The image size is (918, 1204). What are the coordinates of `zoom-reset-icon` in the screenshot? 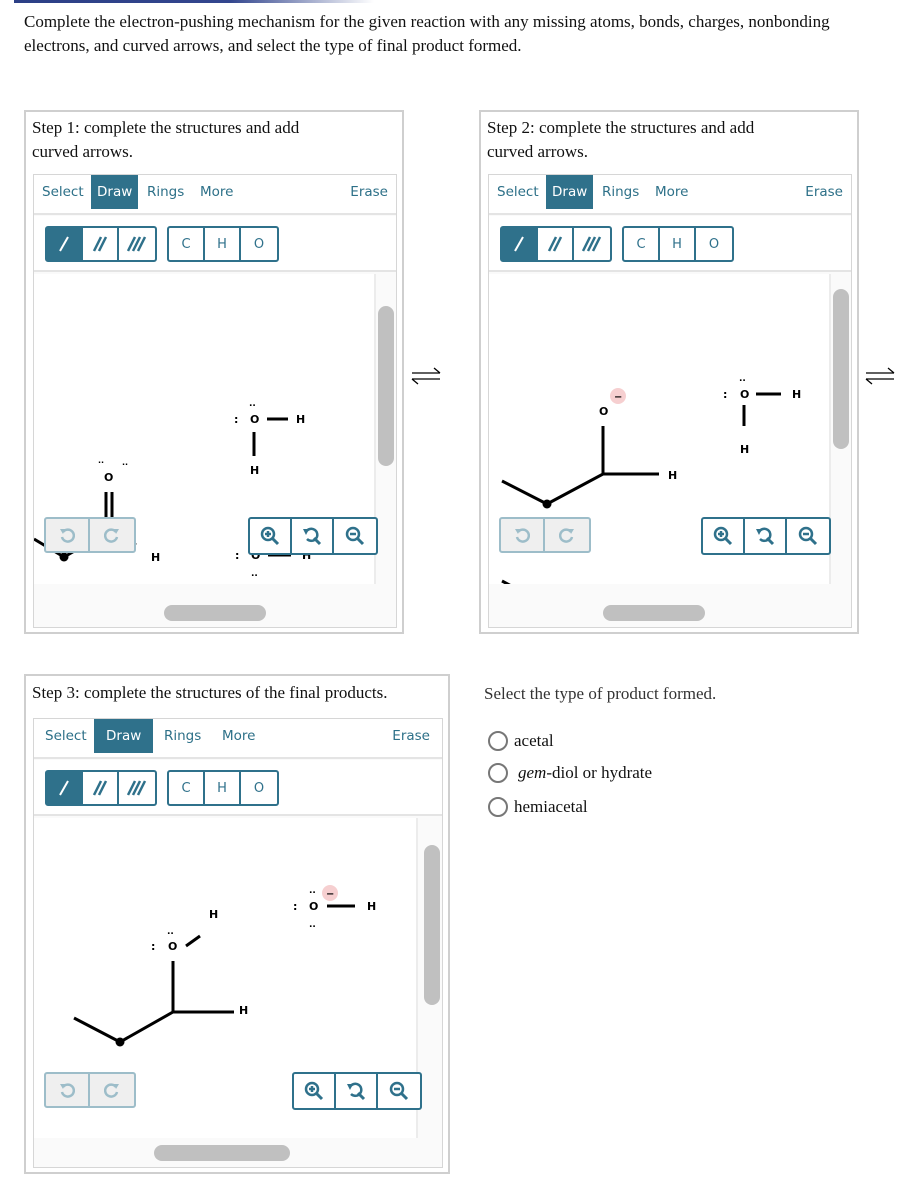 It's located at (765, 536).